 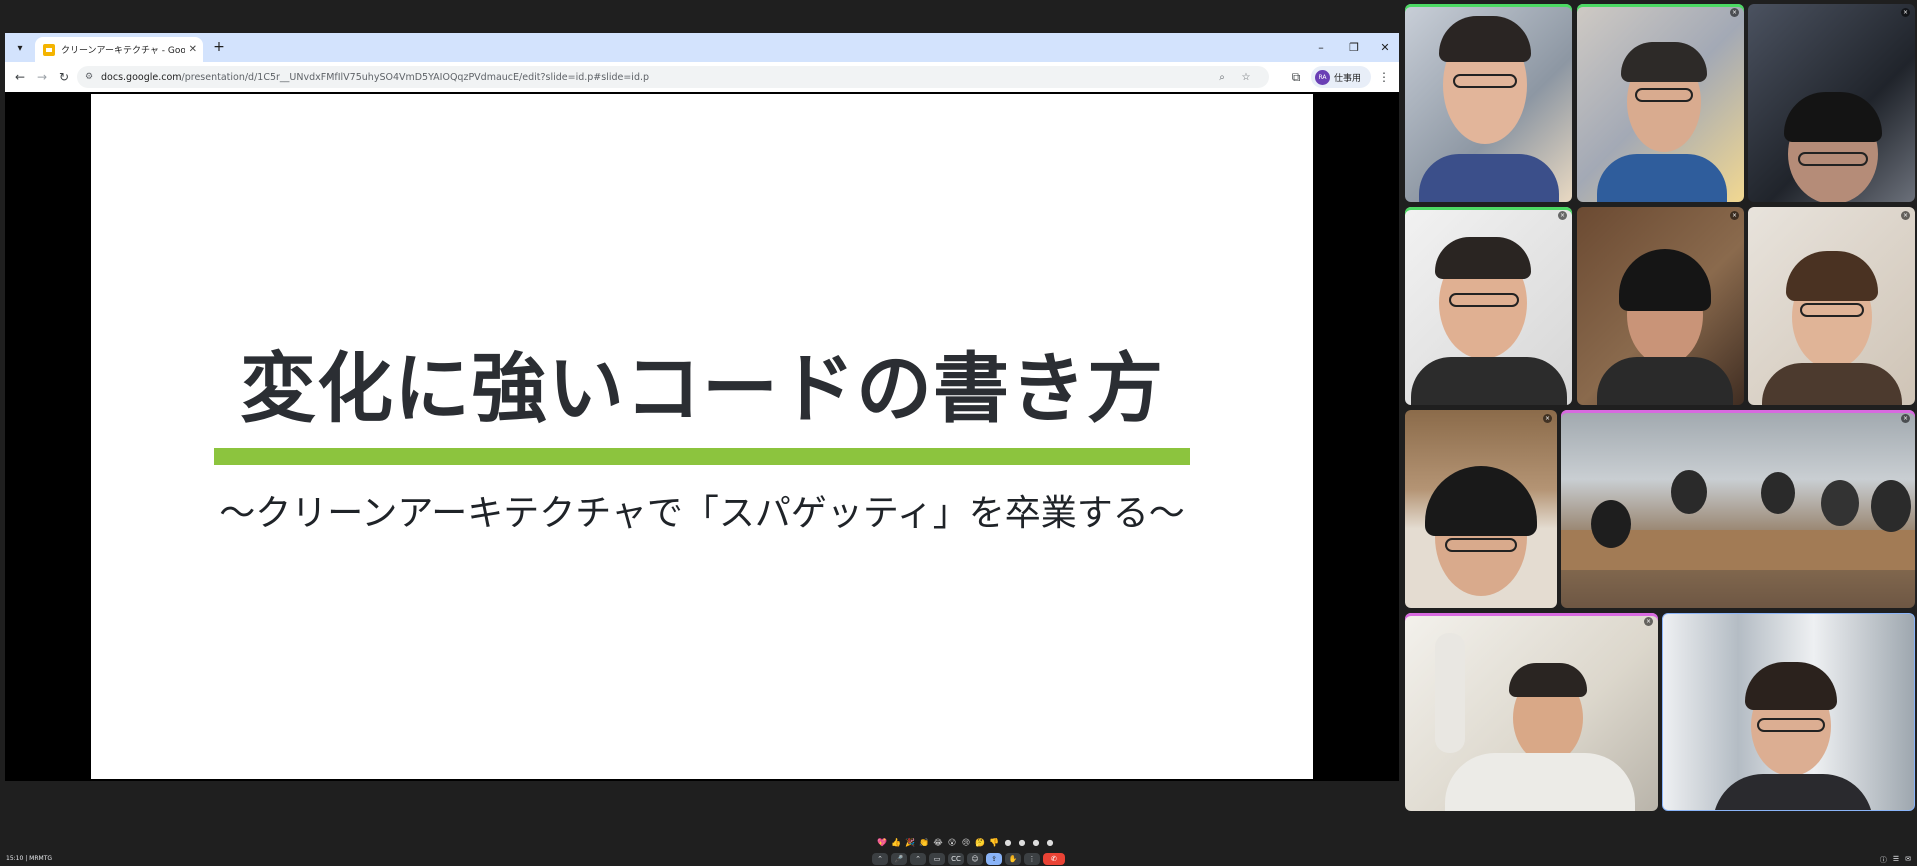 I want to click on profile-label: 仕事用, so click(x=1348, y=78).